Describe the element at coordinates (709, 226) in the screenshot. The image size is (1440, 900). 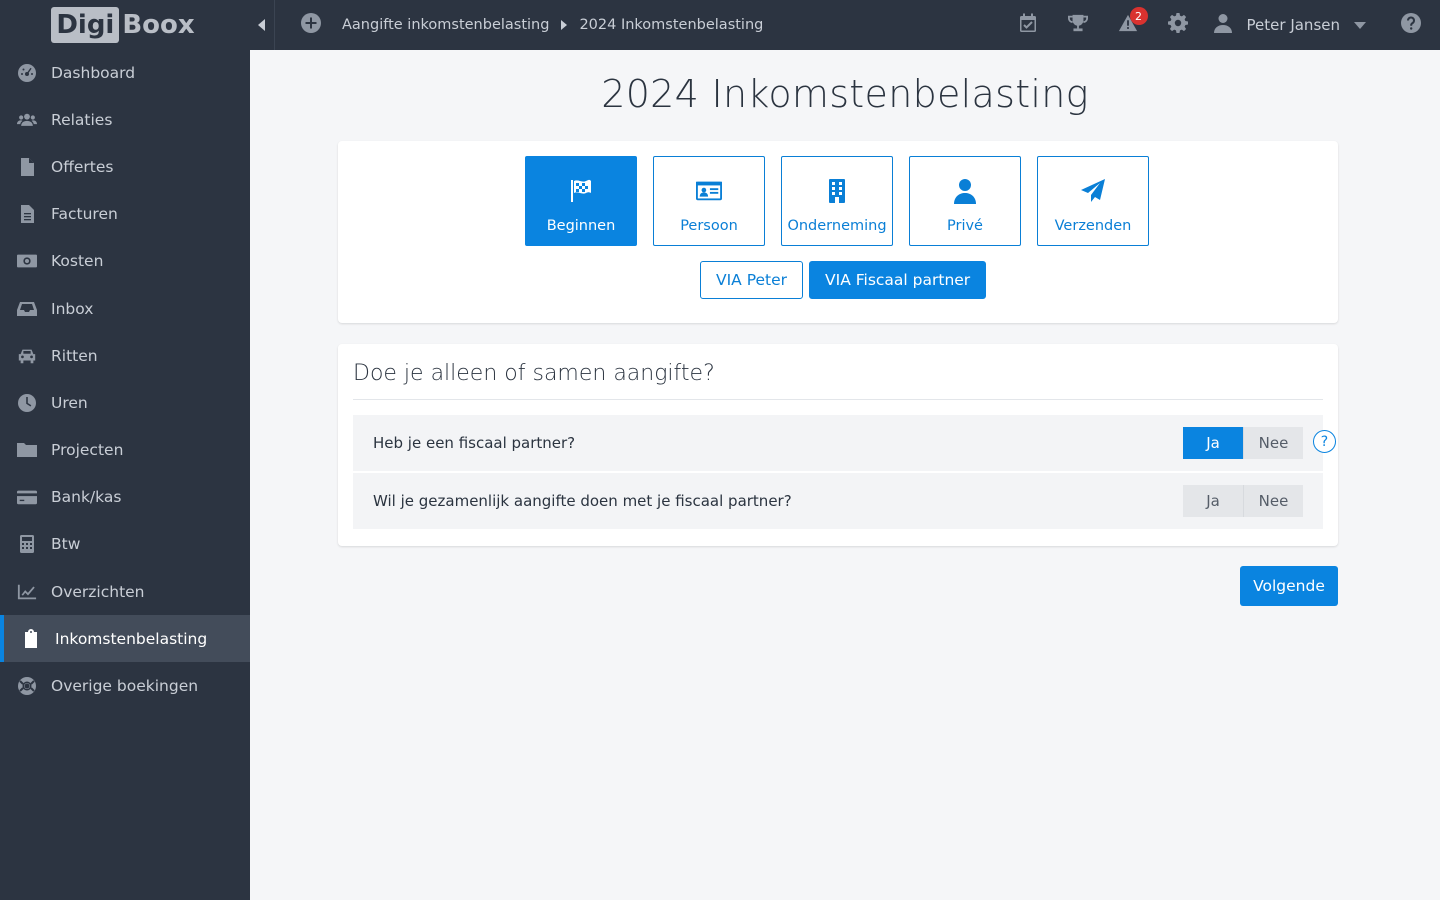
I see `step-label: Persoon` at that location.